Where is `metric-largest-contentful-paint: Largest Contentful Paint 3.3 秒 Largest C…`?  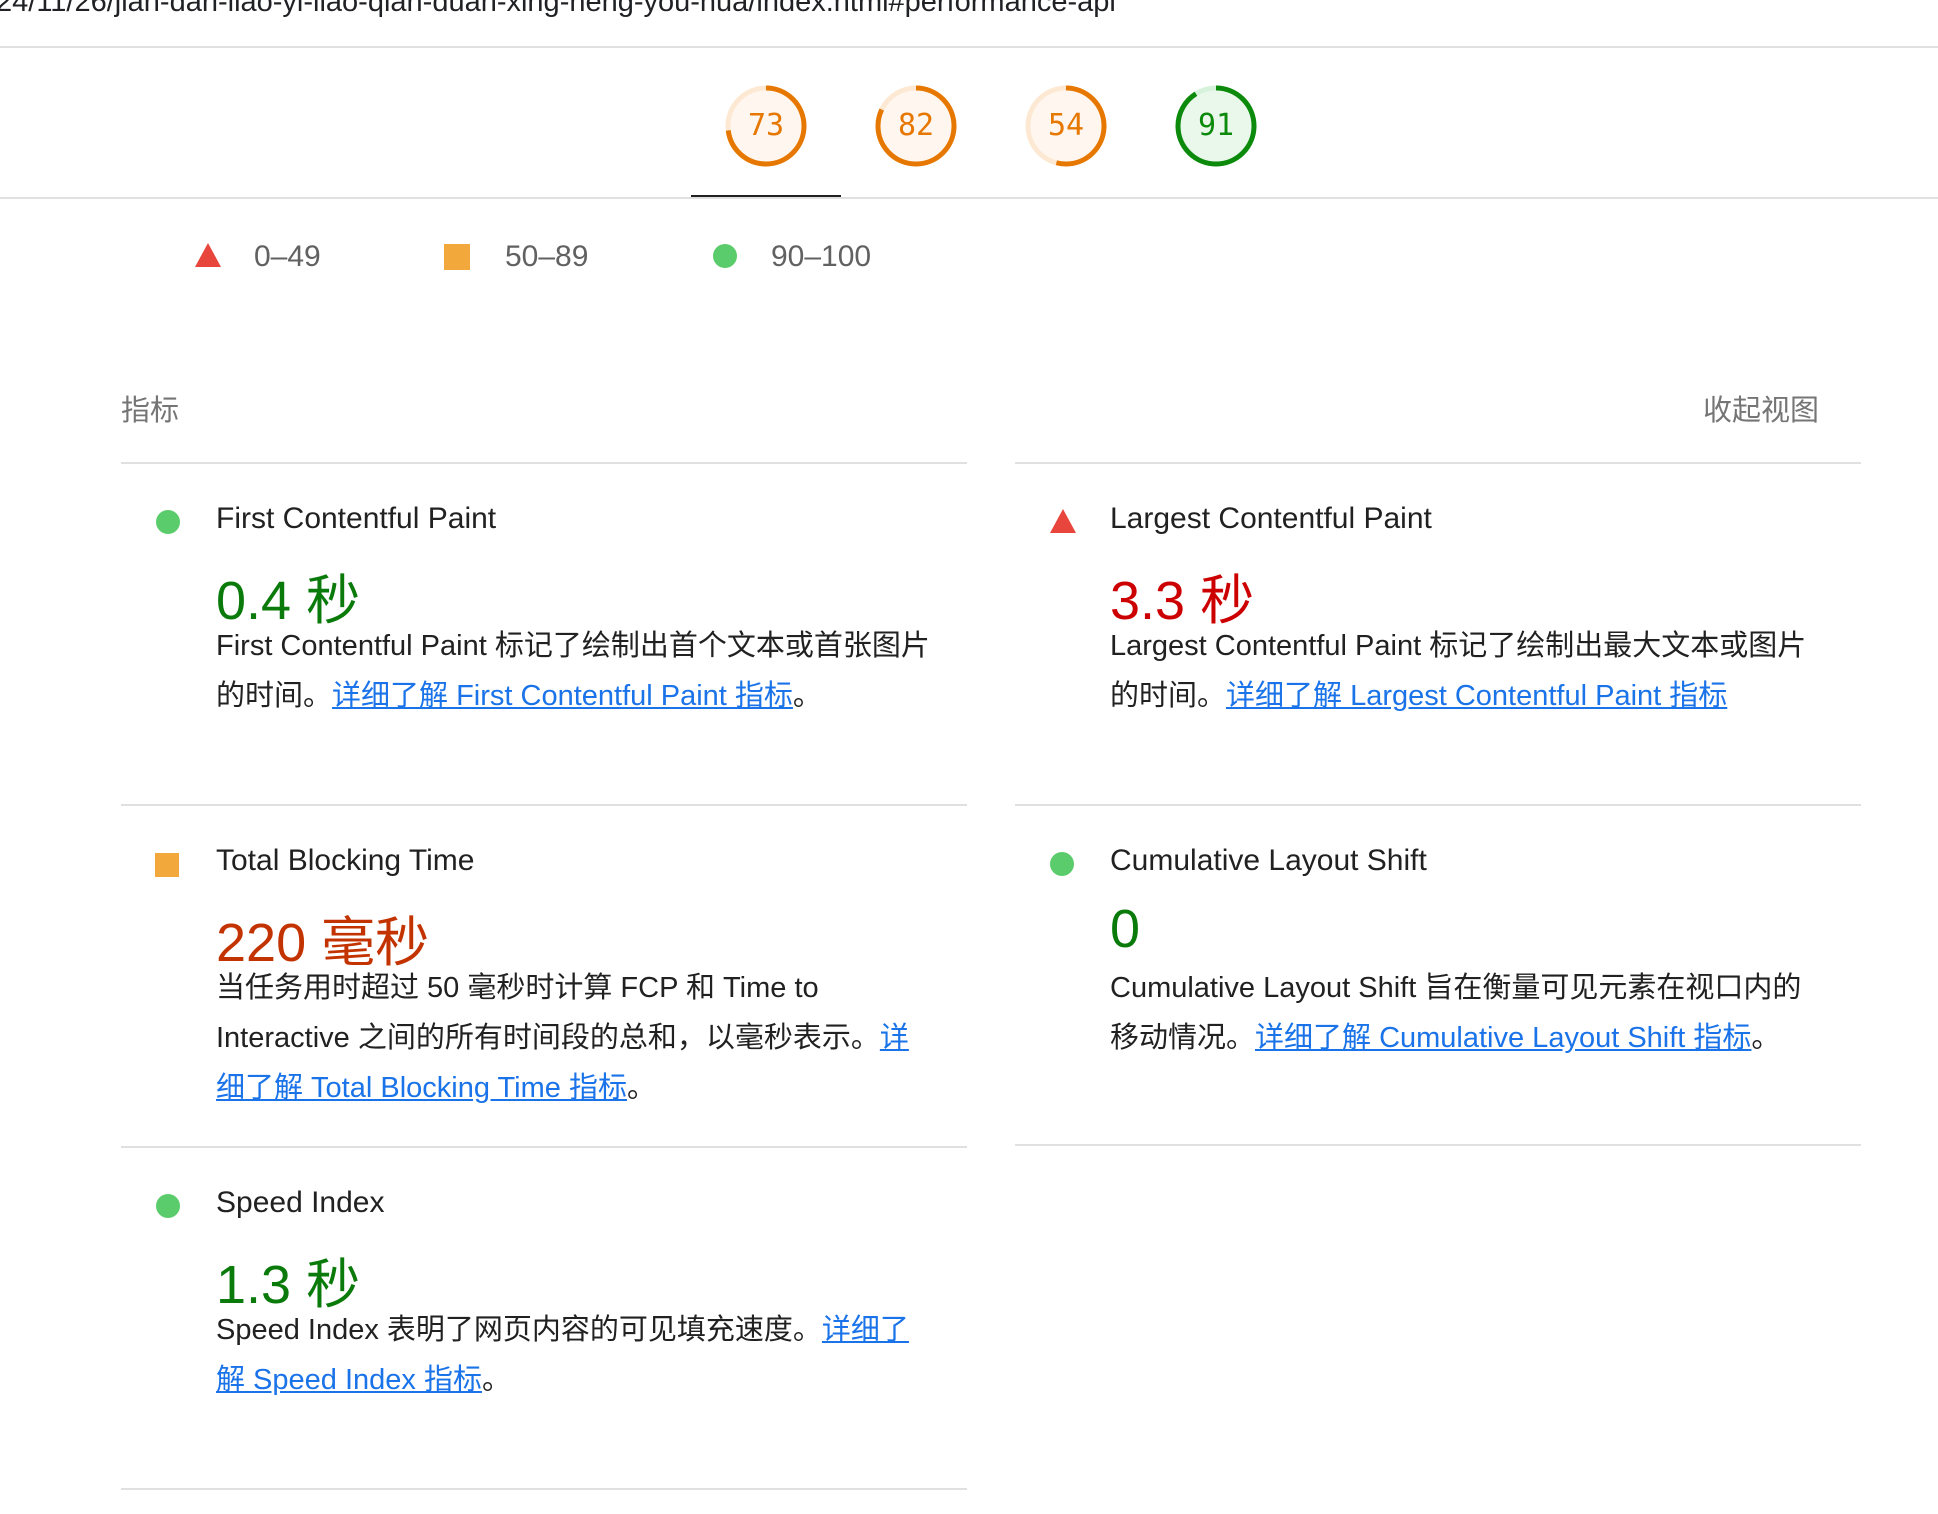 metric-largest-contentful-paint: Largest Contentful Paint 3.3 秒 Largest C… is located at coordinates (1438, 633).